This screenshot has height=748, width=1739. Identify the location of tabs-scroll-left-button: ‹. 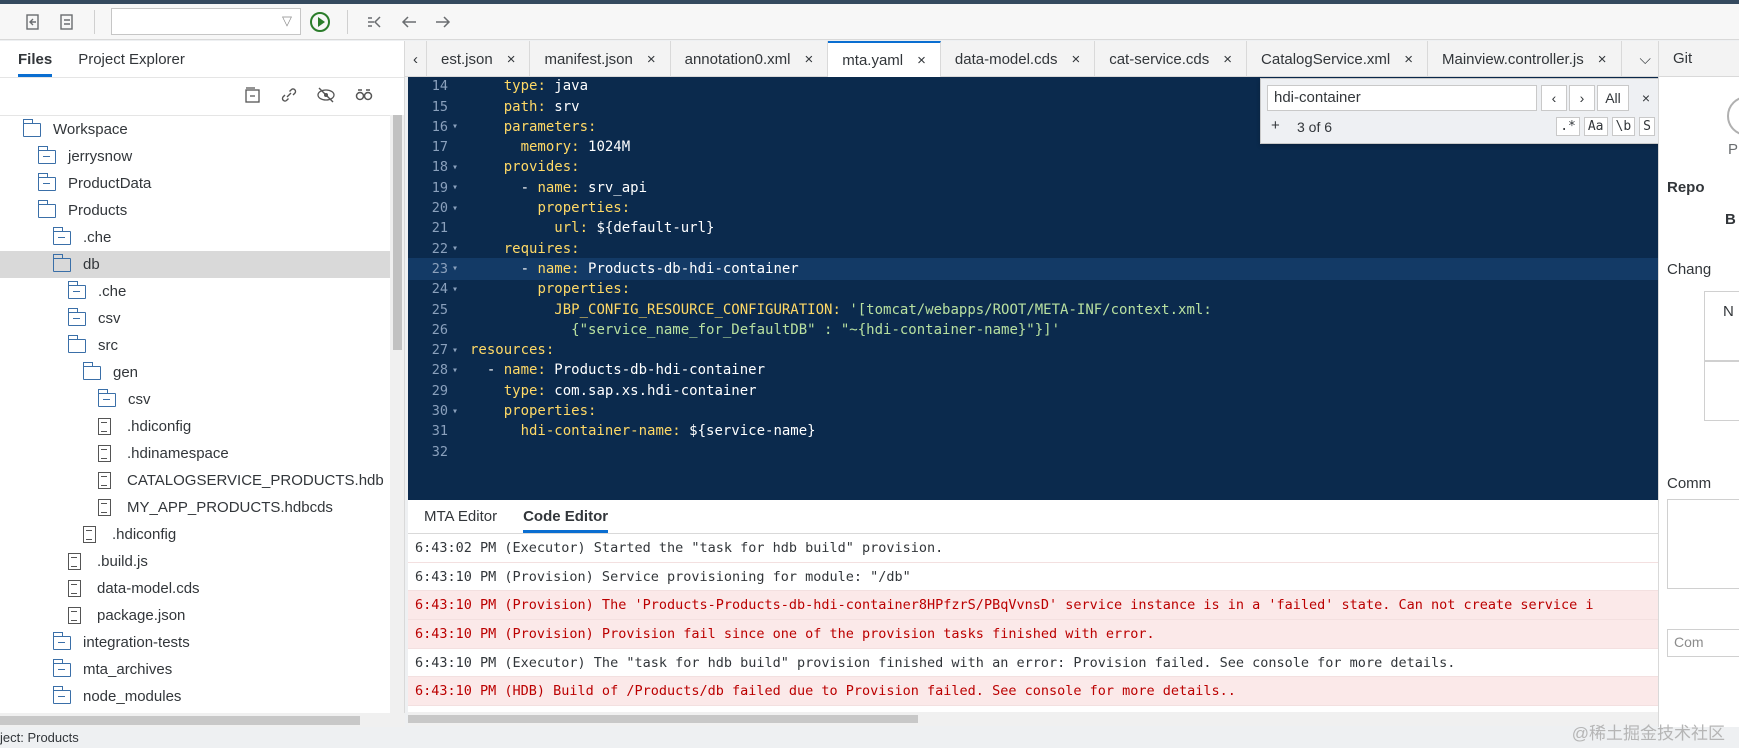
(416, 59).